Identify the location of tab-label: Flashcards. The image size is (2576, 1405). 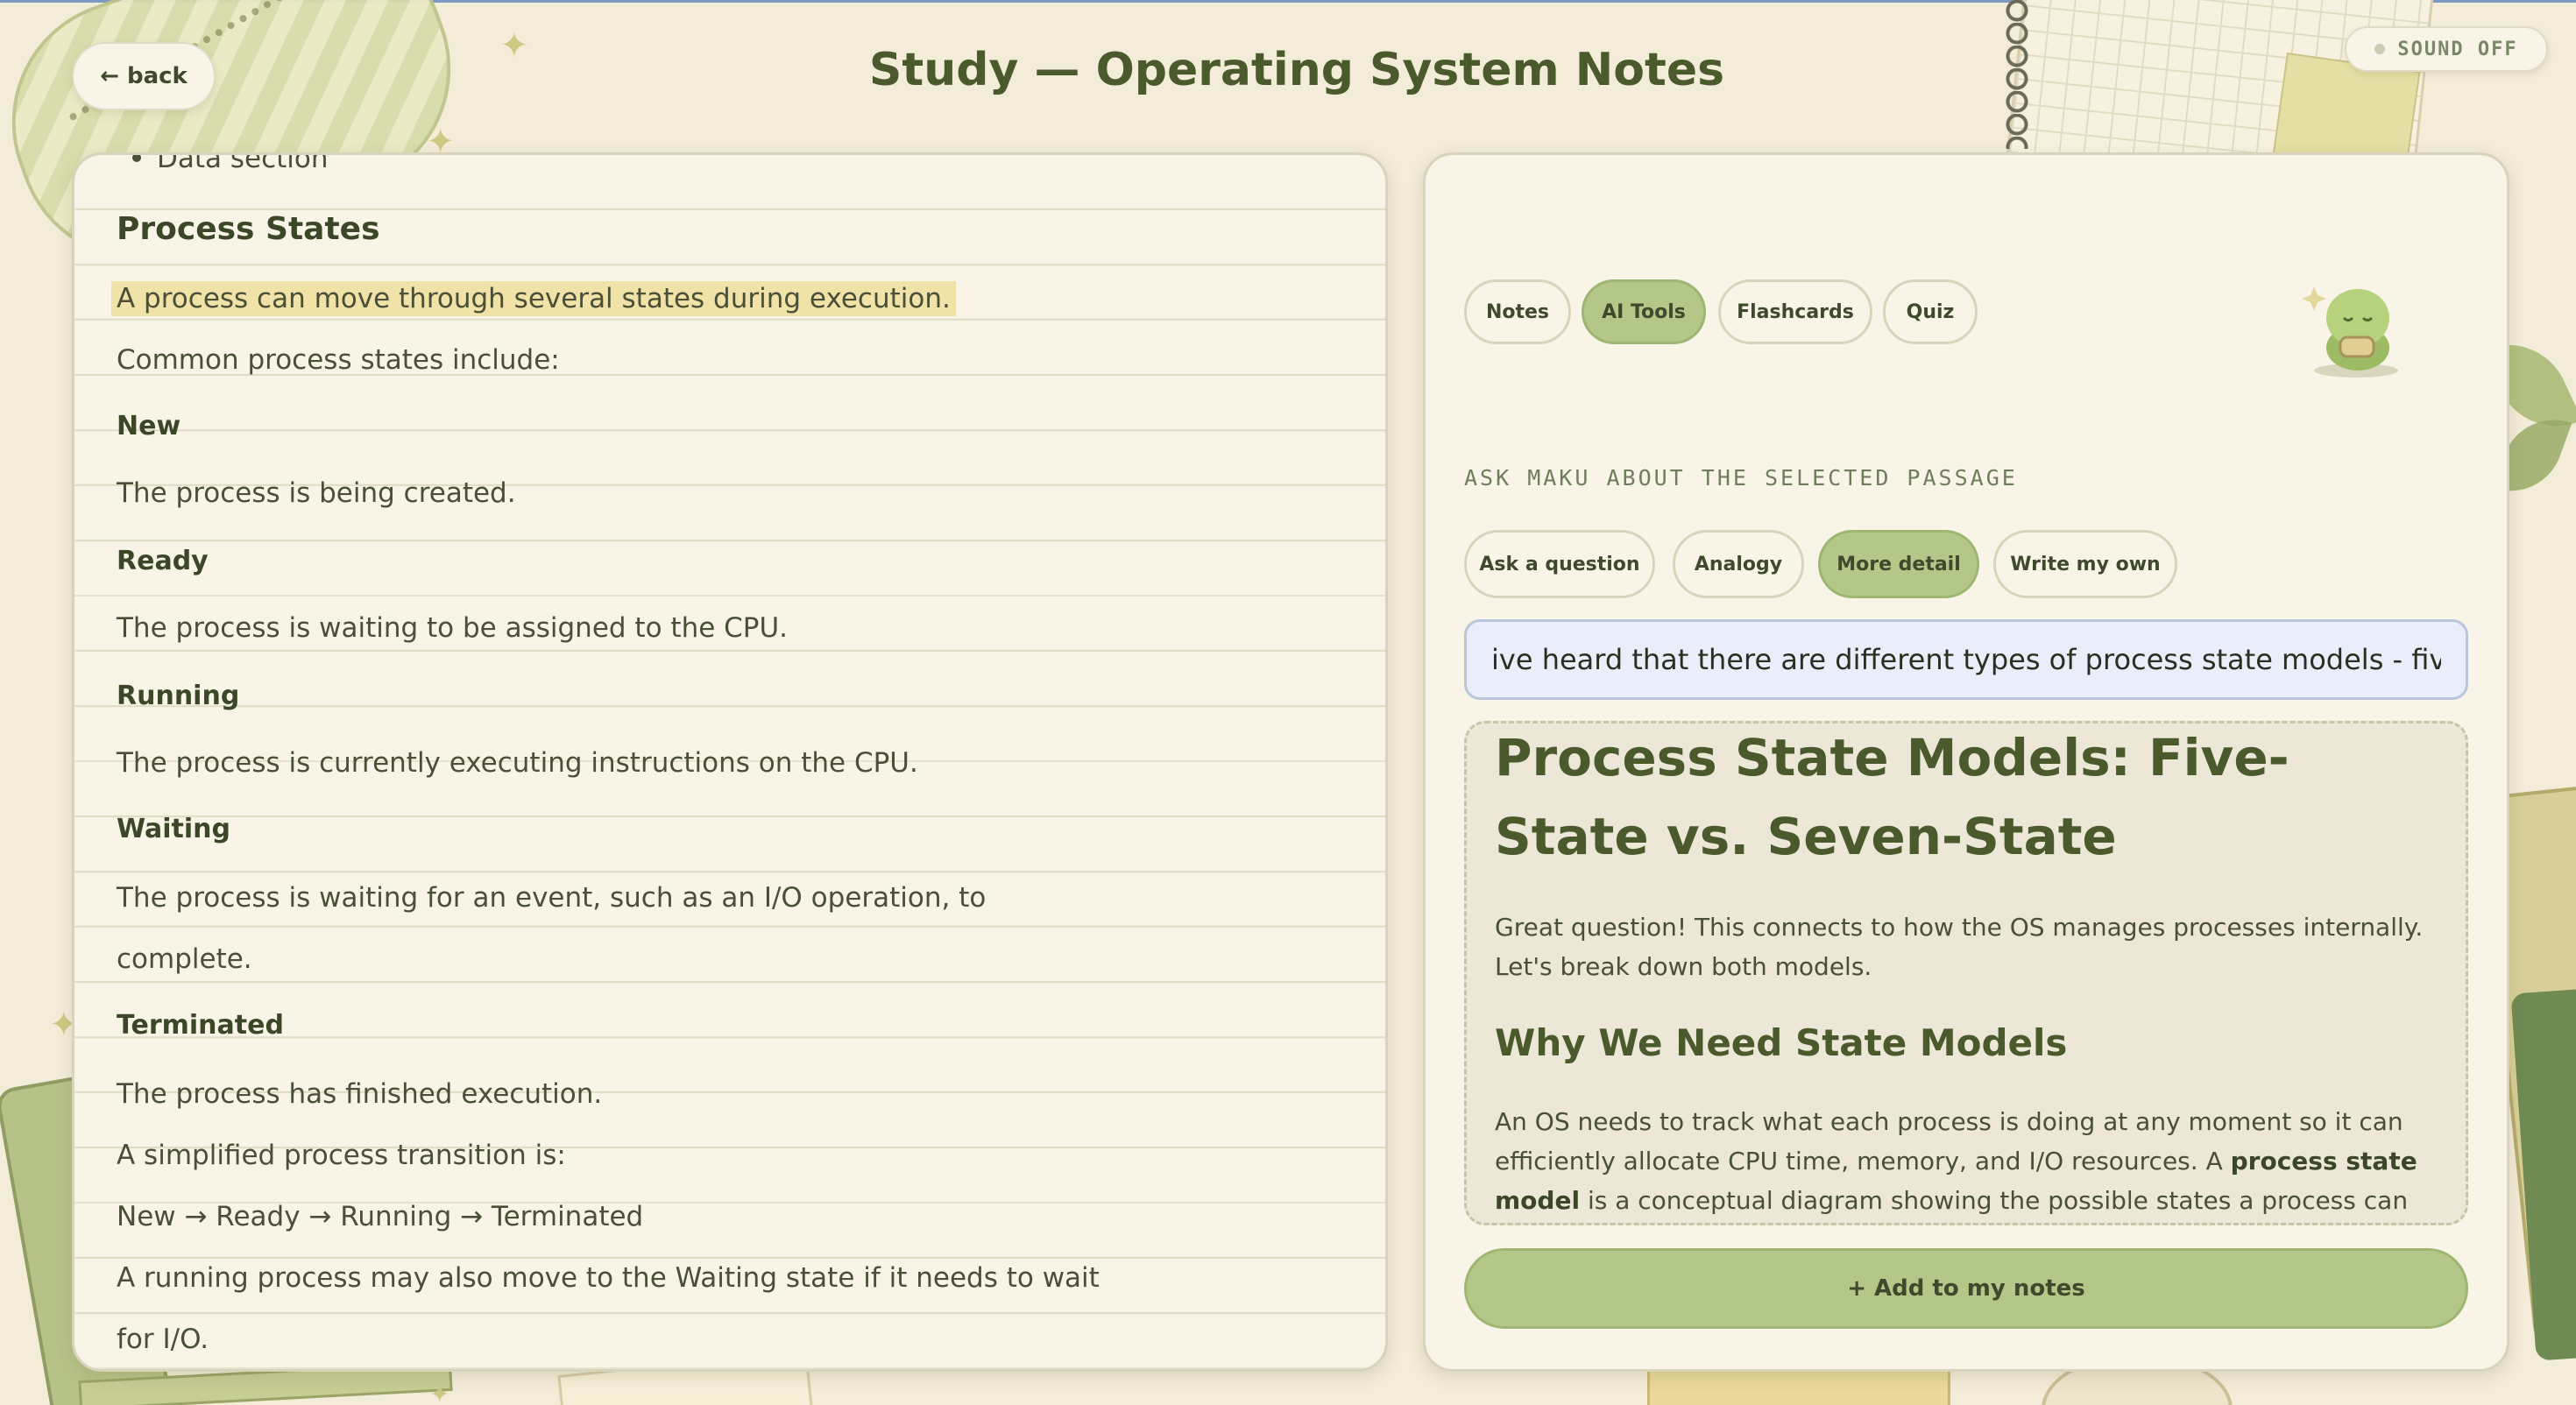
(1795, 311).